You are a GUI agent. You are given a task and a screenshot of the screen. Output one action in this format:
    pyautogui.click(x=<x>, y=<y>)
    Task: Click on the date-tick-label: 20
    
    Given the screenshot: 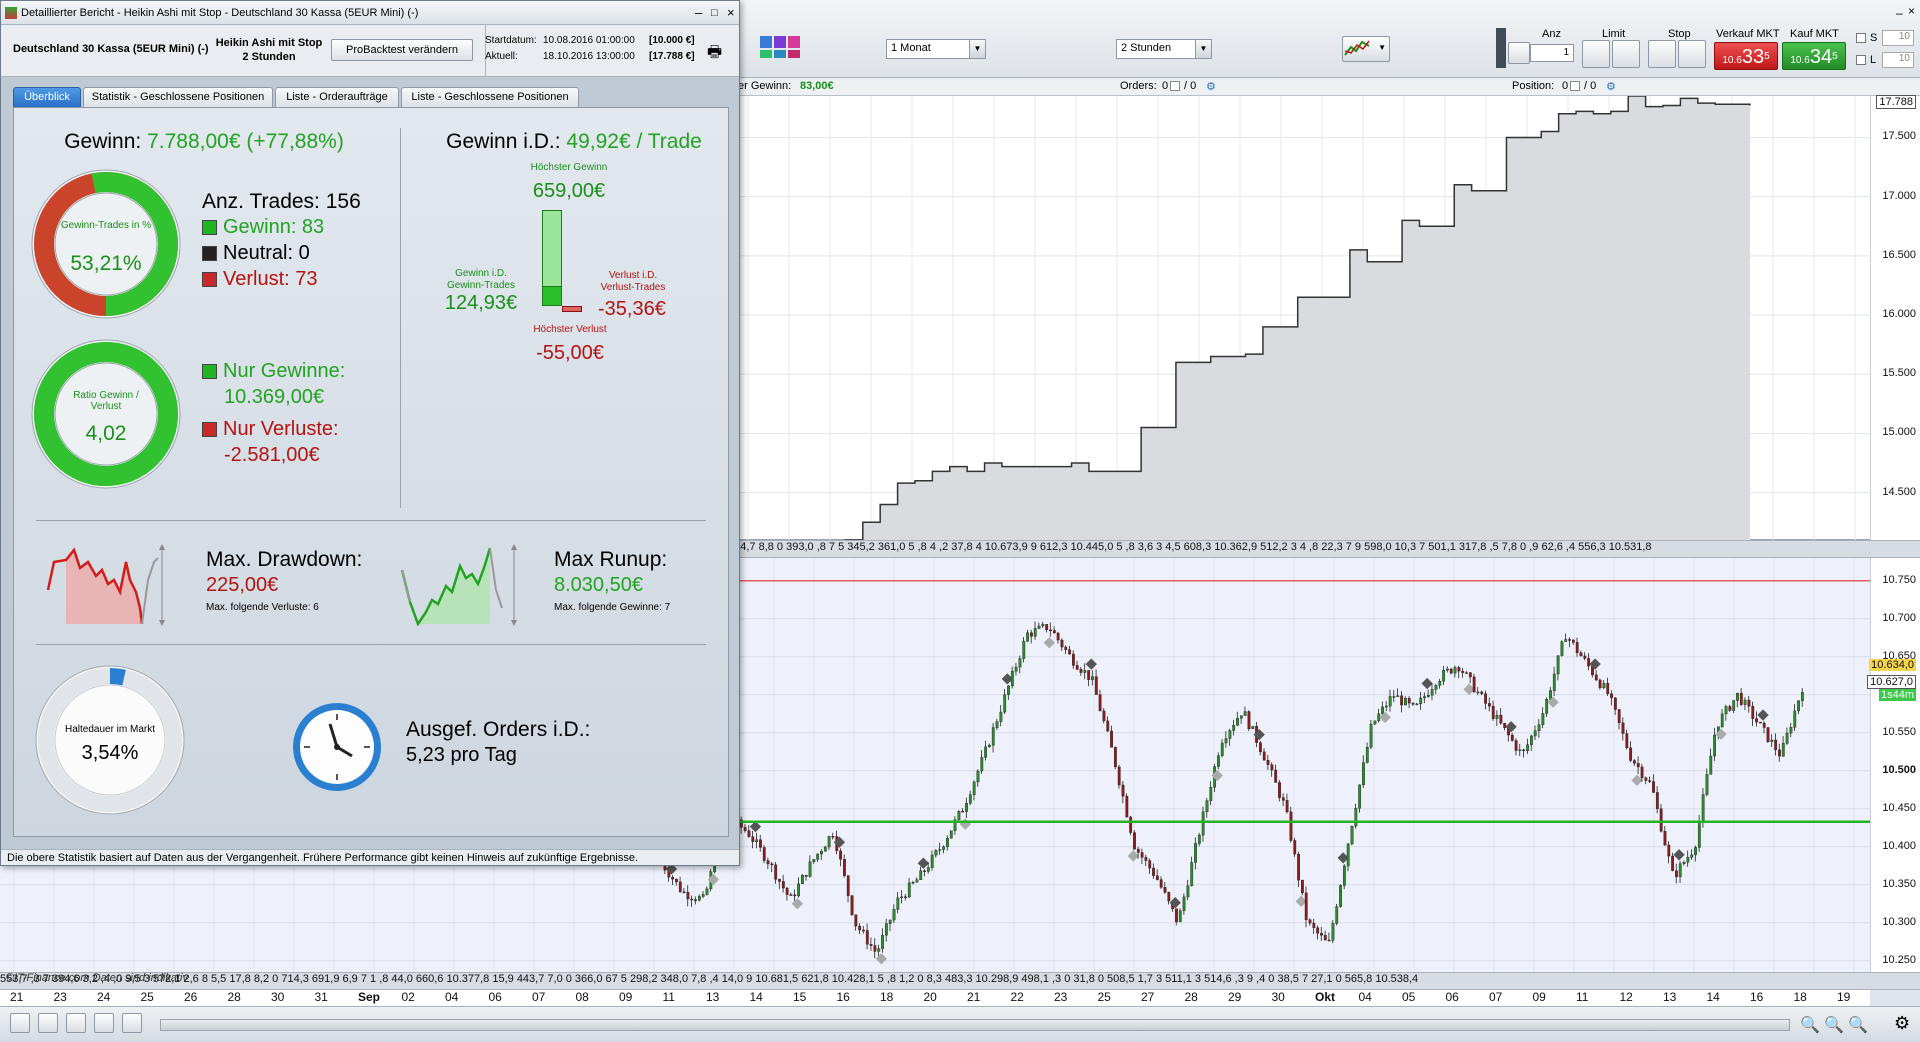 What is the action you would take?
    pyautogui.click(x=930, y=997)
    